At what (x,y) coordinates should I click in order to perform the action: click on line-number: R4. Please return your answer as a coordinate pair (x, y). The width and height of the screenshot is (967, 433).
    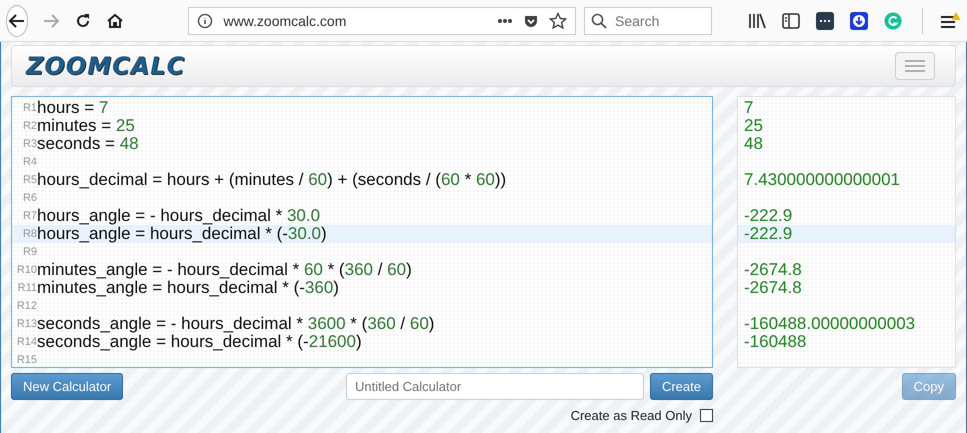
    Looking at the image, I should click on (29, 162).